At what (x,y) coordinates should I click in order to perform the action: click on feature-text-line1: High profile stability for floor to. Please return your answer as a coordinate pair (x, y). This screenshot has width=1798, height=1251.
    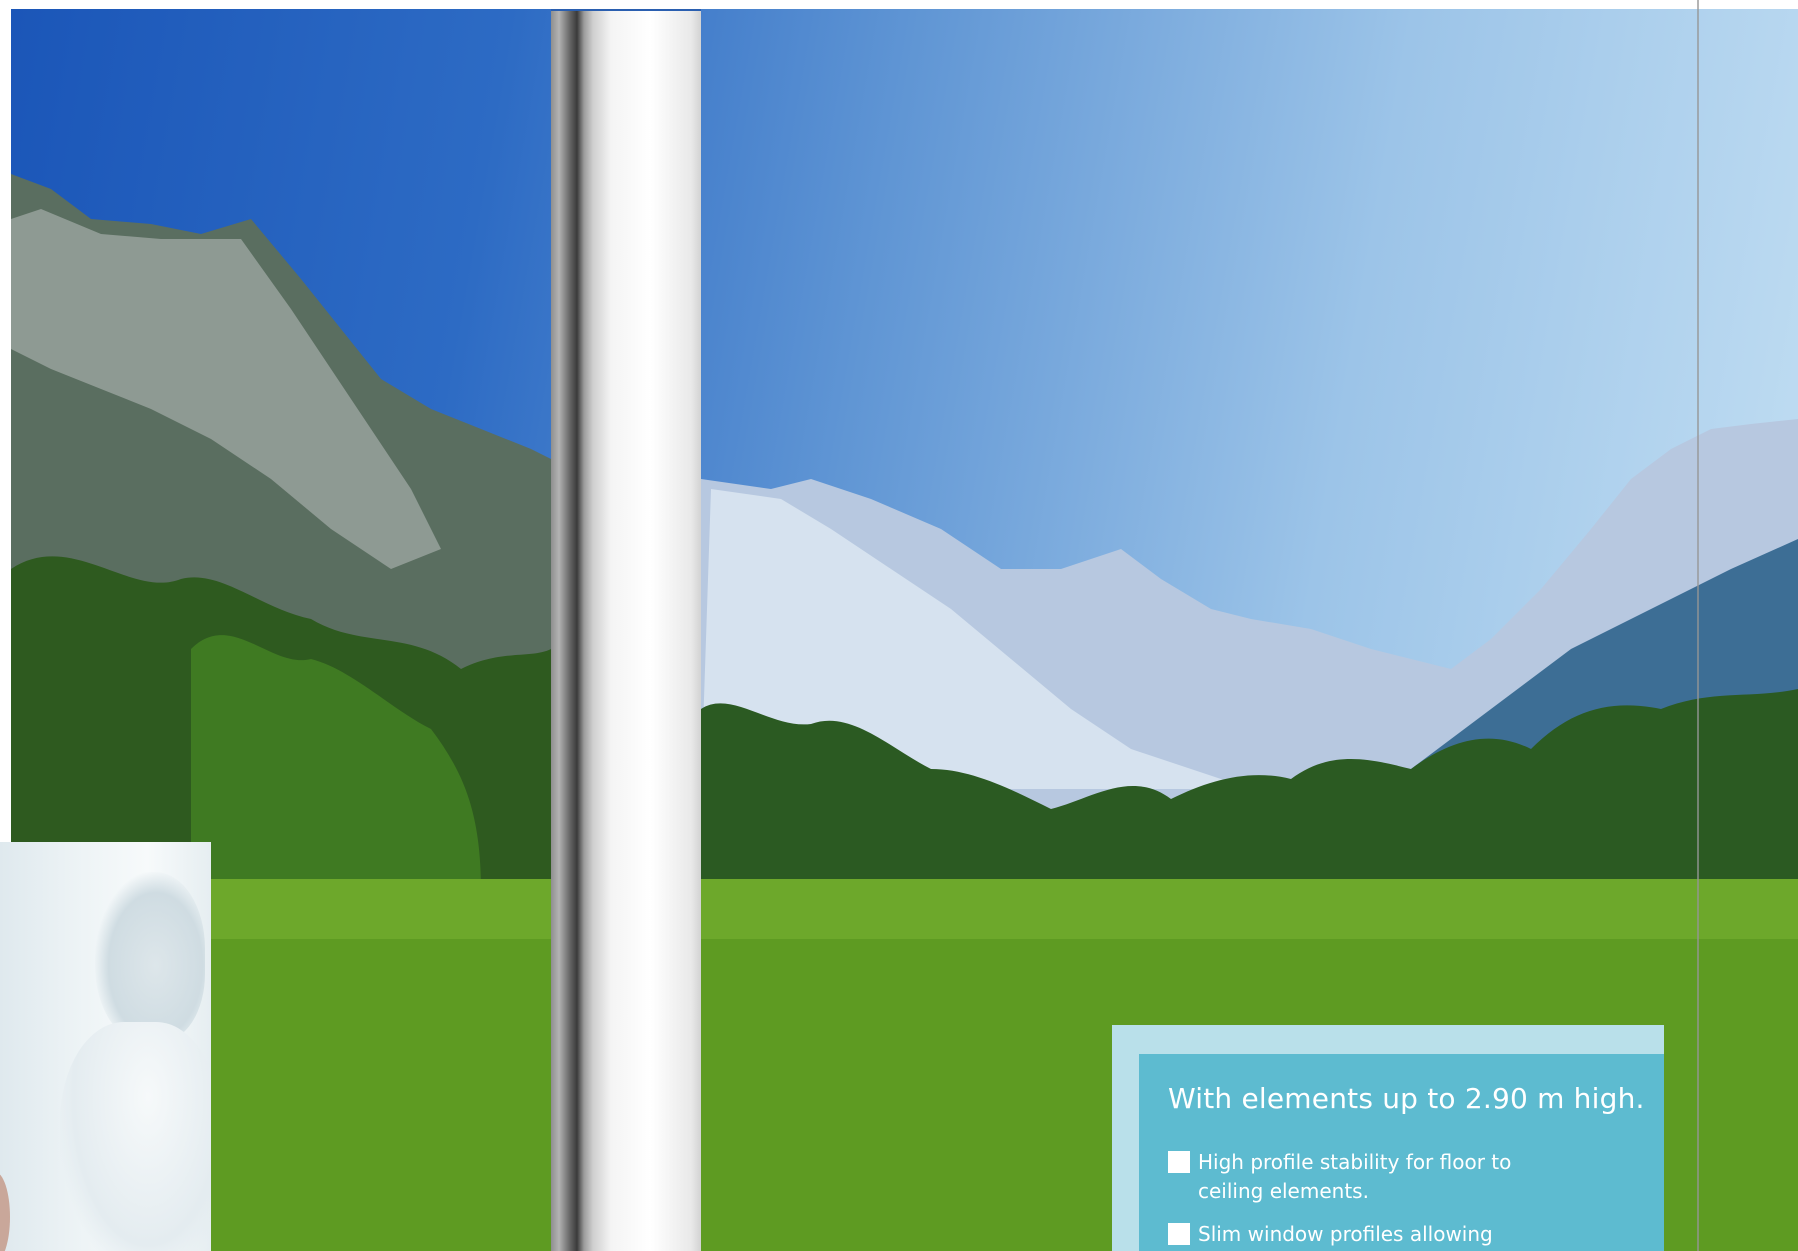
    Looking at the image, I should click on (1355, 1162).